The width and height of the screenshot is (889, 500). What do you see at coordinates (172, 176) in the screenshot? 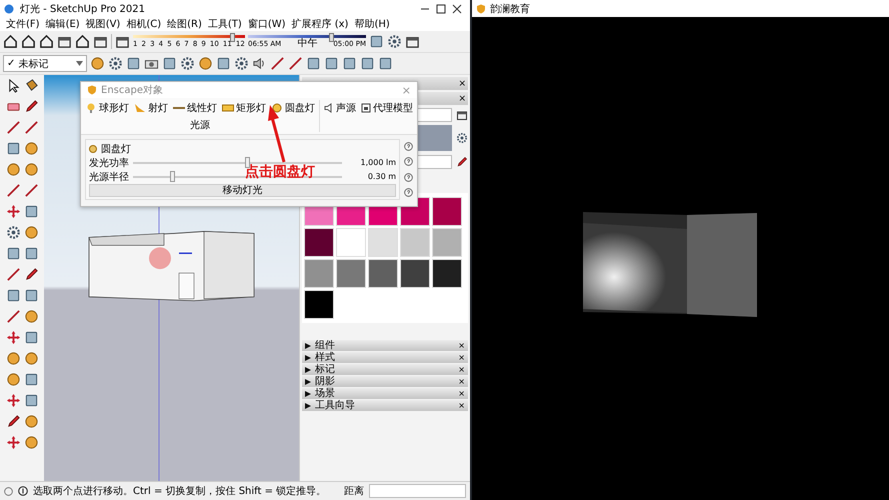
I see `slider-thumb` at bounding box center [172, 176].